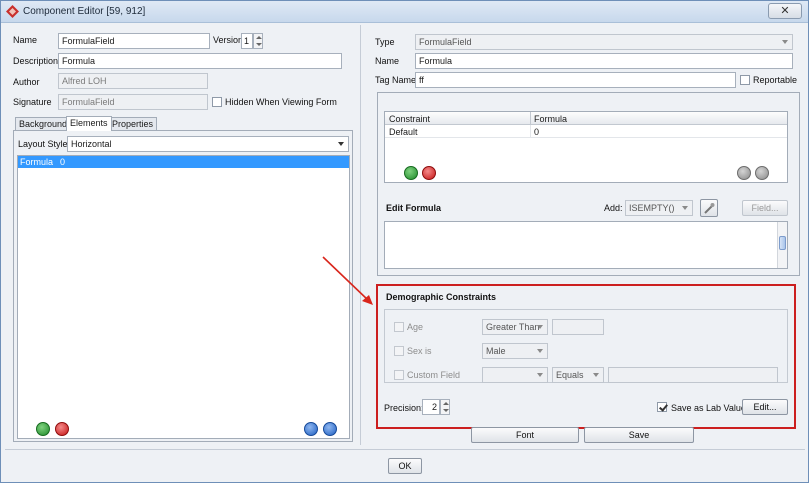 The width and height of the screenshot is (809, 483). Describe the element at coordinates (515, 375) in the screenshot. I see `custom-field-select` at that location.